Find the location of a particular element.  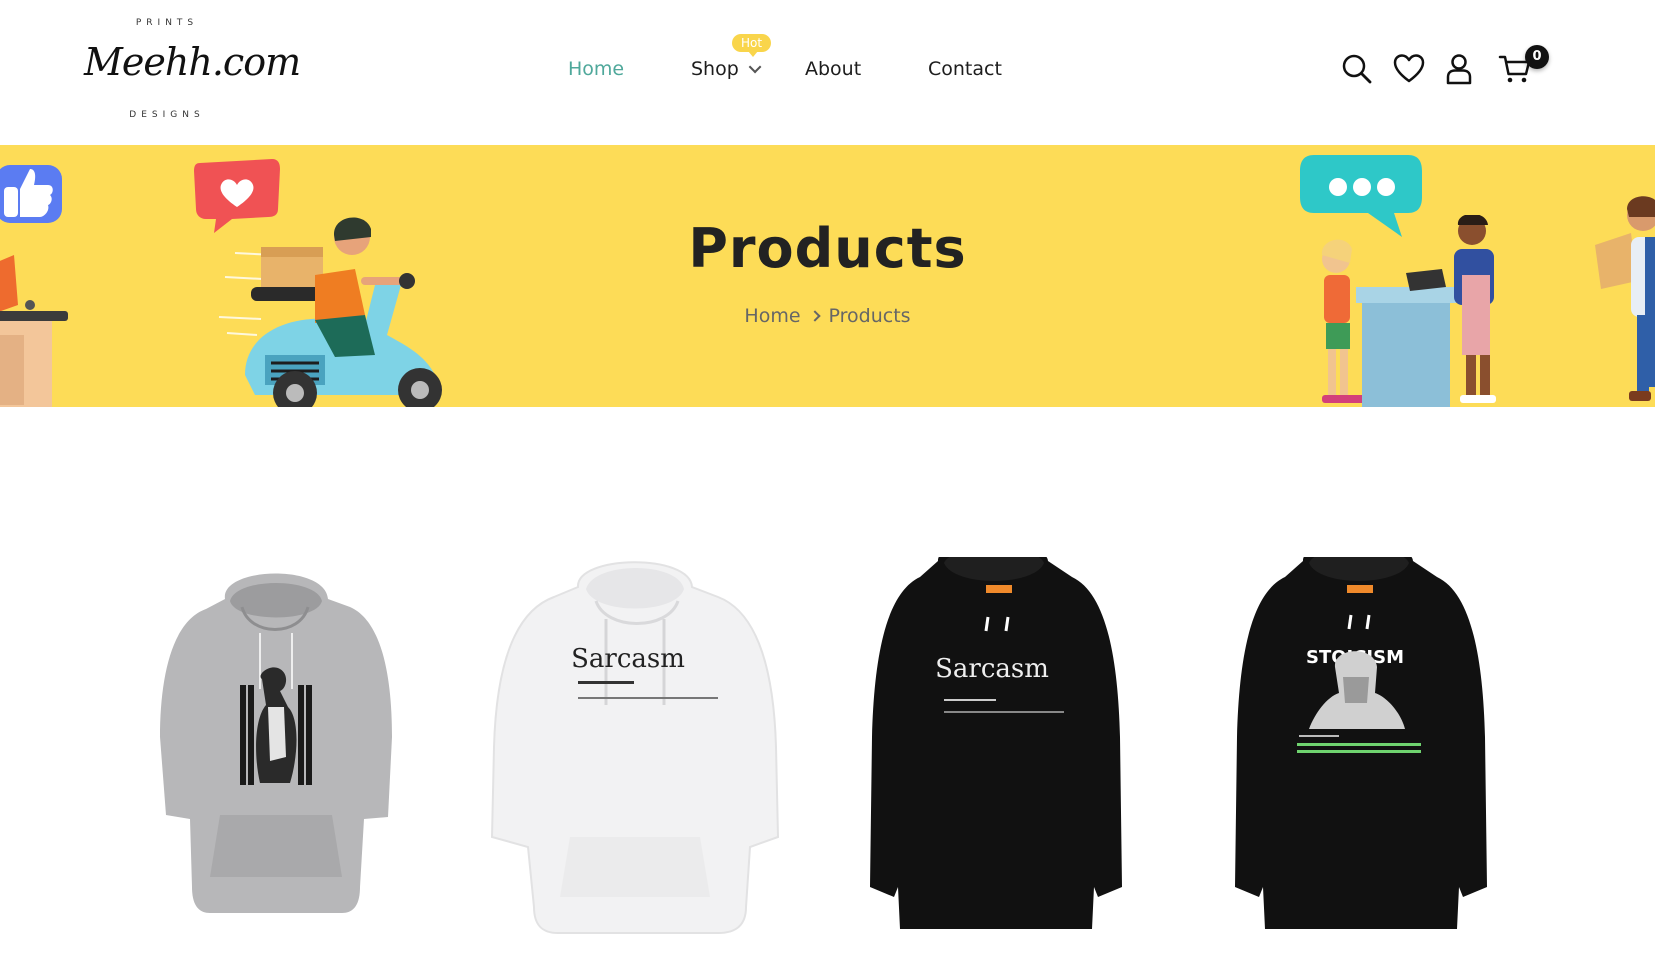

product-card is located at coordinates (275, 757).